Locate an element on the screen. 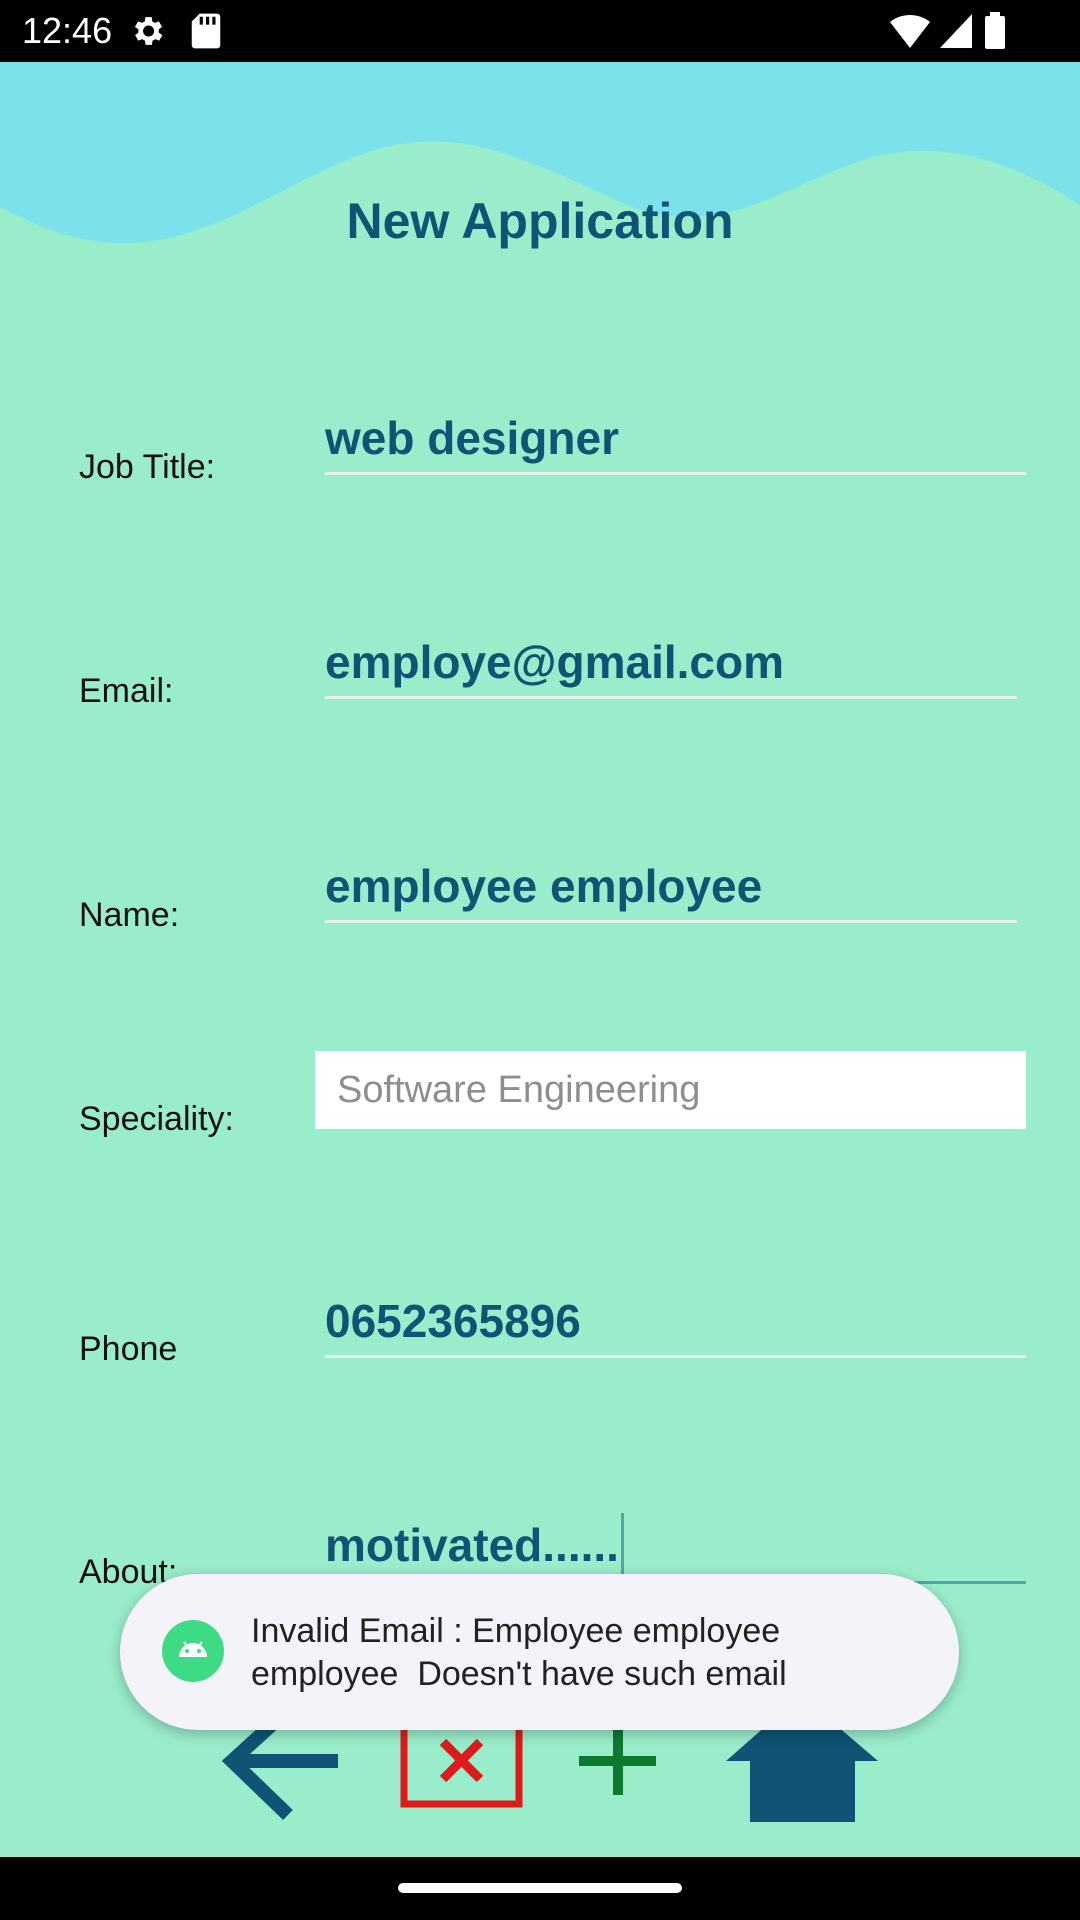 The image size is (1080, 1920). toast-line-1: Invalid Email : Employee employee is located at coordinates (516, 1631).